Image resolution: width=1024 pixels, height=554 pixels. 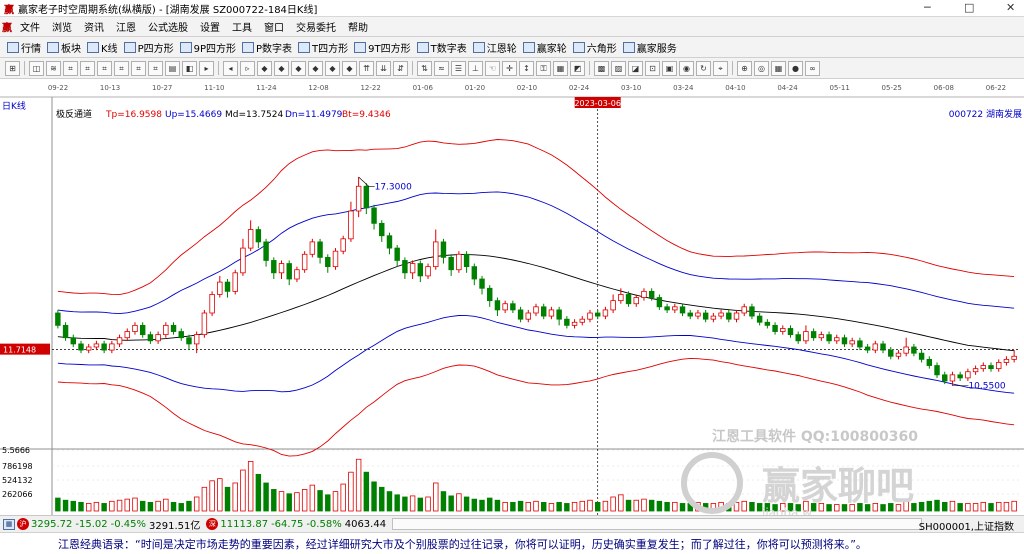 I want to click on menu-item-2: 资讯, so click(x=94, y=26).